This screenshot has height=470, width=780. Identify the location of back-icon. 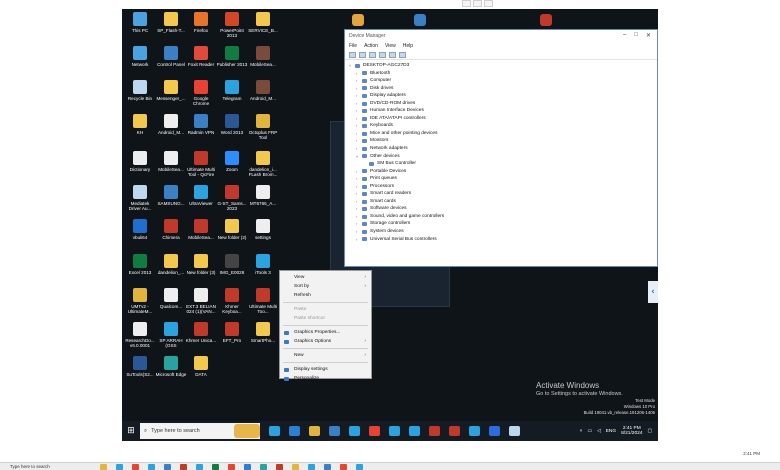
(352, 54).